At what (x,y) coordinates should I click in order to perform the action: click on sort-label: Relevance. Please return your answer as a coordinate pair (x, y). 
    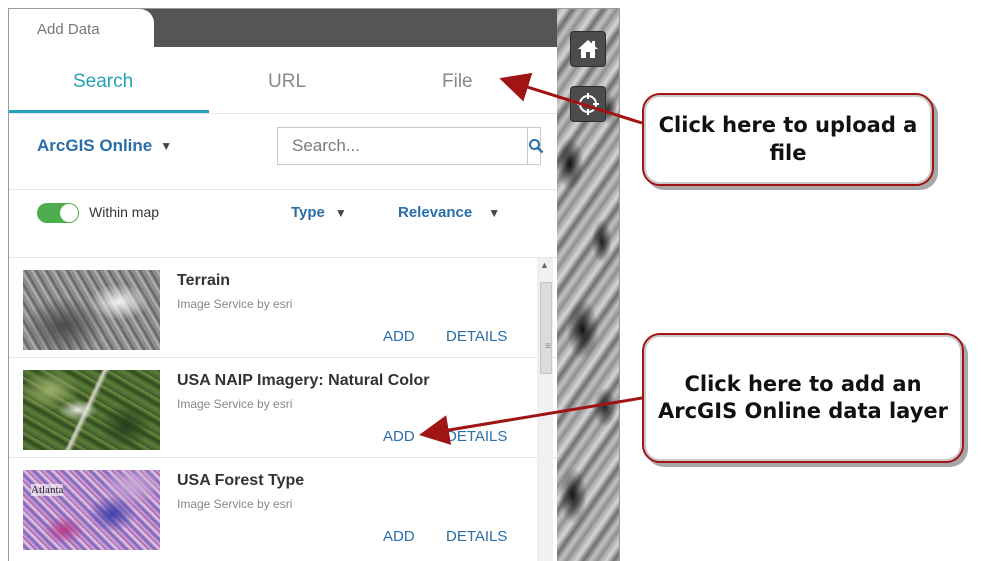
    Looking at the image, I should click on (435, 212).